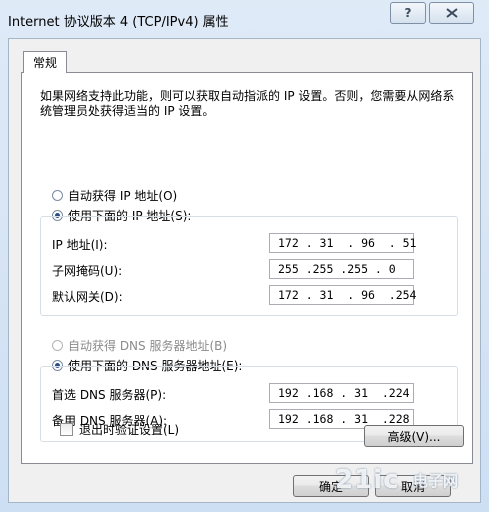 This screenshot has height=512, width=489. I want to click on radio-auto-dns-label: 自动获得 DNS 服务器地址(B), so click(148, 346).